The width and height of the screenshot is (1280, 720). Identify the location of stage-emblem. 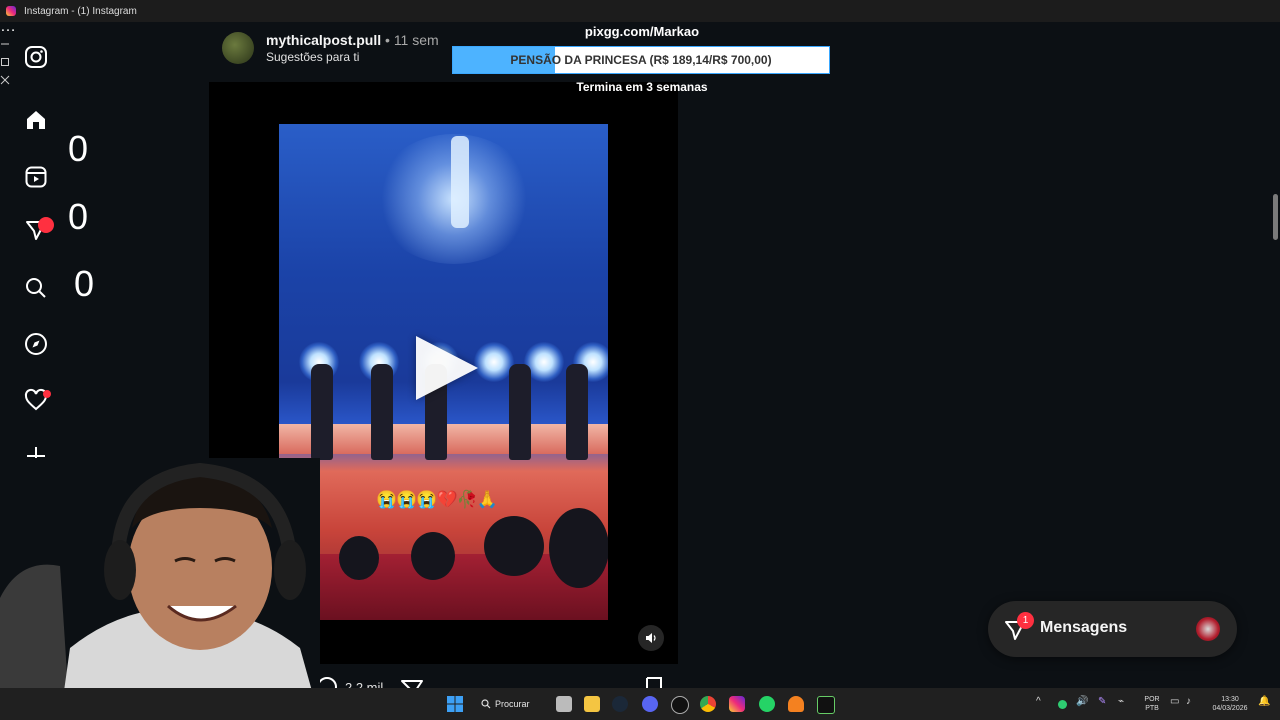
(494, 362).